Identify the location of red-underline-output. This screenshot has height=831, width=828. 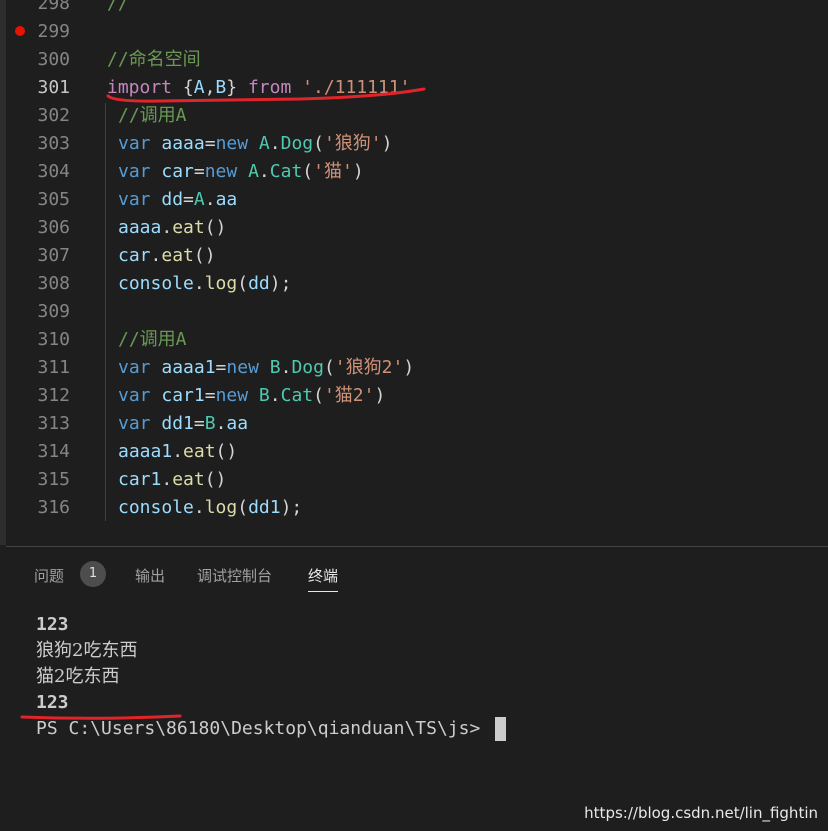
(101, 717).